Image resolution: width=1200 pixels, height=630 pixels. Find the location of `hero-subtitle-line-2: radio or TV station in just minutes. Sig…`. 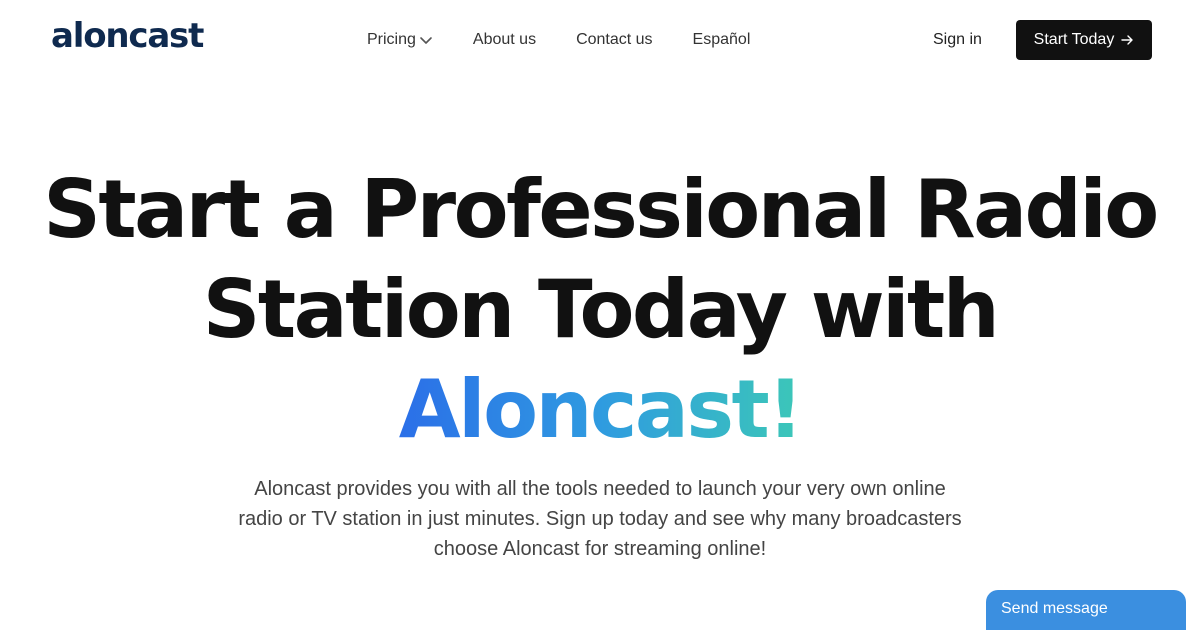

hero-subtitle-line-2: radio or TV station in just minutes. Sig… is located at coordinates (600, 519).